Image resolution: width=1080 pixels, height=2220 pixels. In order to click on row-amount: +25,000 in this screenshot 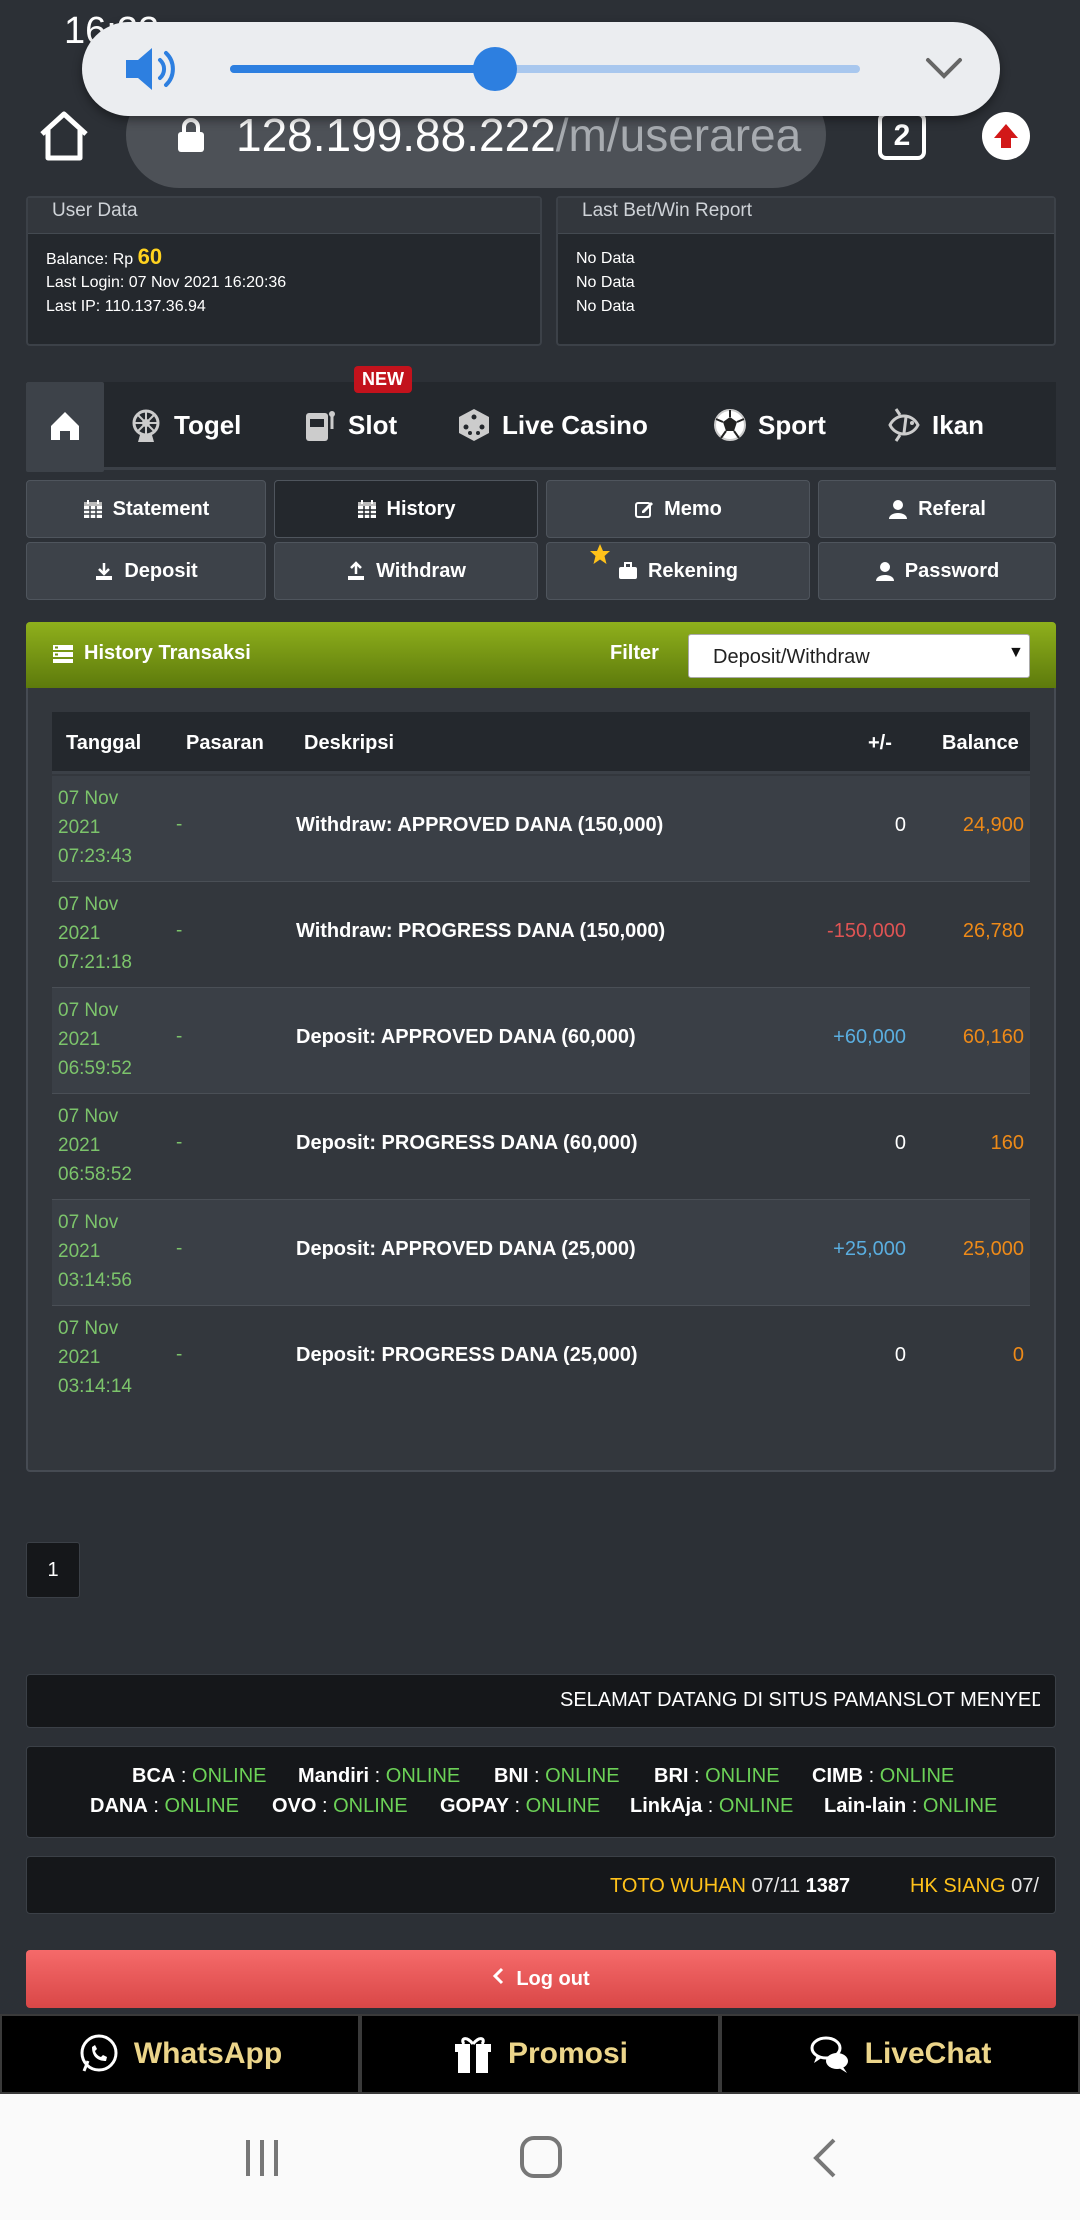, I will do `click(869, 1249)`.